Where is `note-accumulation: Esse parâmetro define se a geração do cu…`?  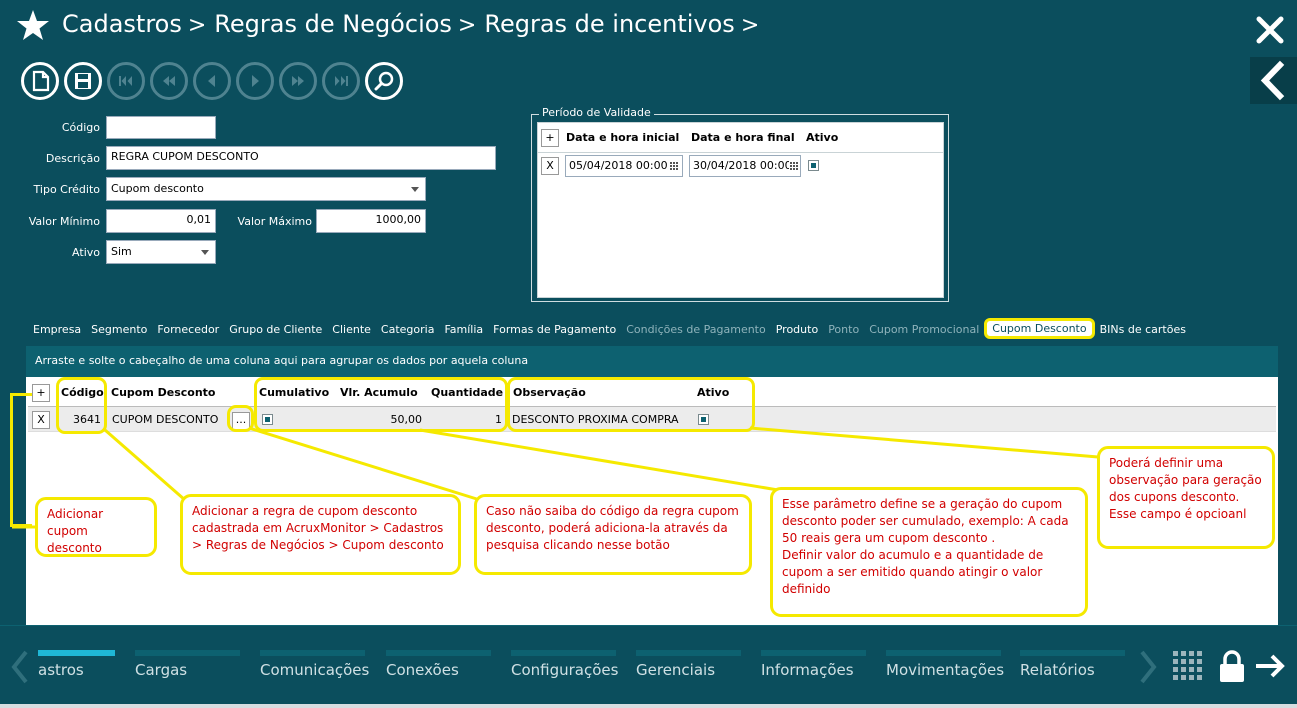 note-accumulation: Esse parâmetro define se a geração do cu… is located at coordinates (929, 552).